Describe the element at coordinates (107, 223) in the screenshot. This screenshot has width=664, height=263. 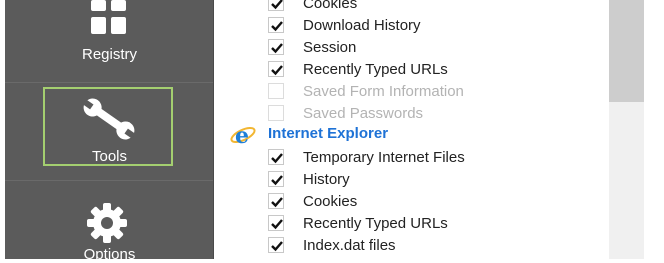
I see `gear-icon` at that location.